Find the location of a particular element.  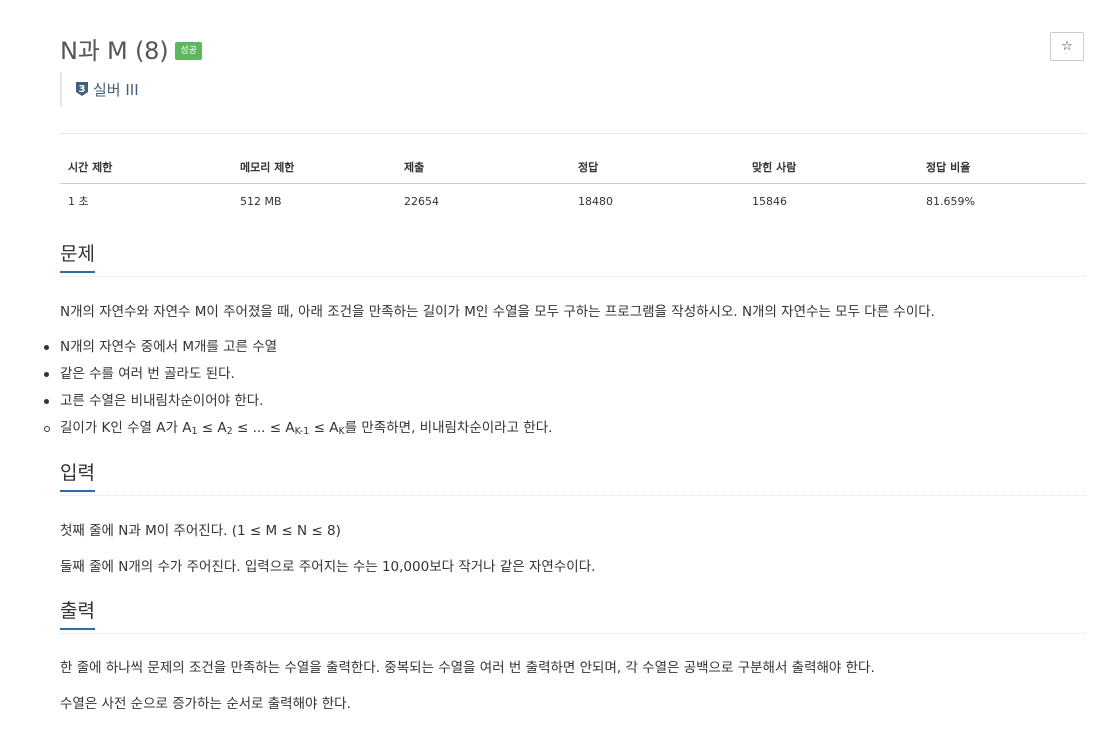

section-heading-input: 입력 is located at coordinates (573, 478).